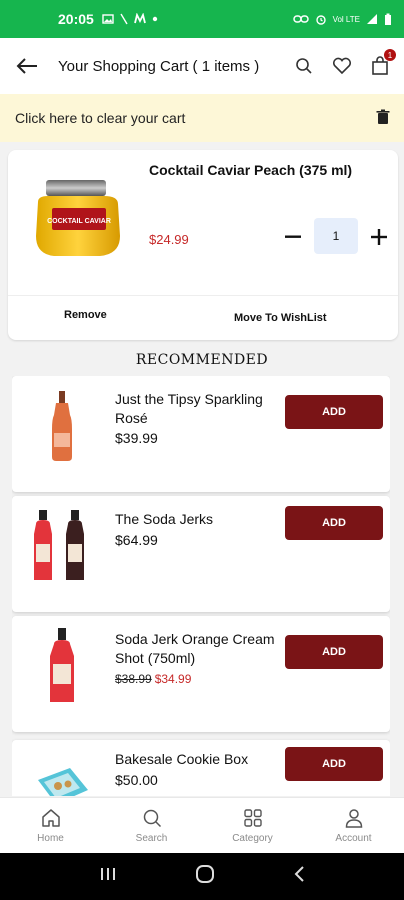 The image size is (404, 900). I want to click on remove-button: Remove, so click(85, 315).